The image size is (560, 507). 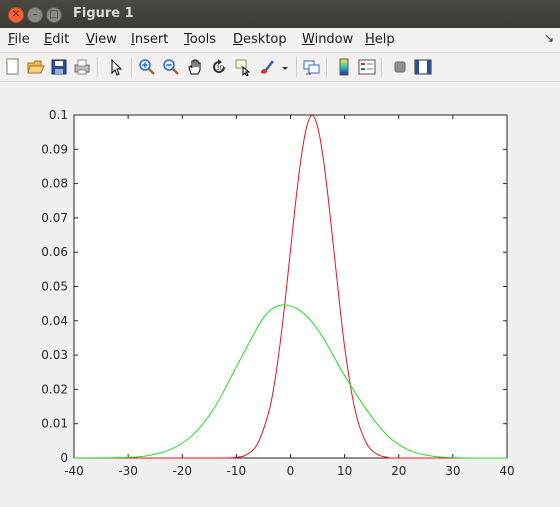 What do you see at coordinates (506, 471) in the screenshot?
I see `x-tick-label: 40` at bounding box center [506, 471].